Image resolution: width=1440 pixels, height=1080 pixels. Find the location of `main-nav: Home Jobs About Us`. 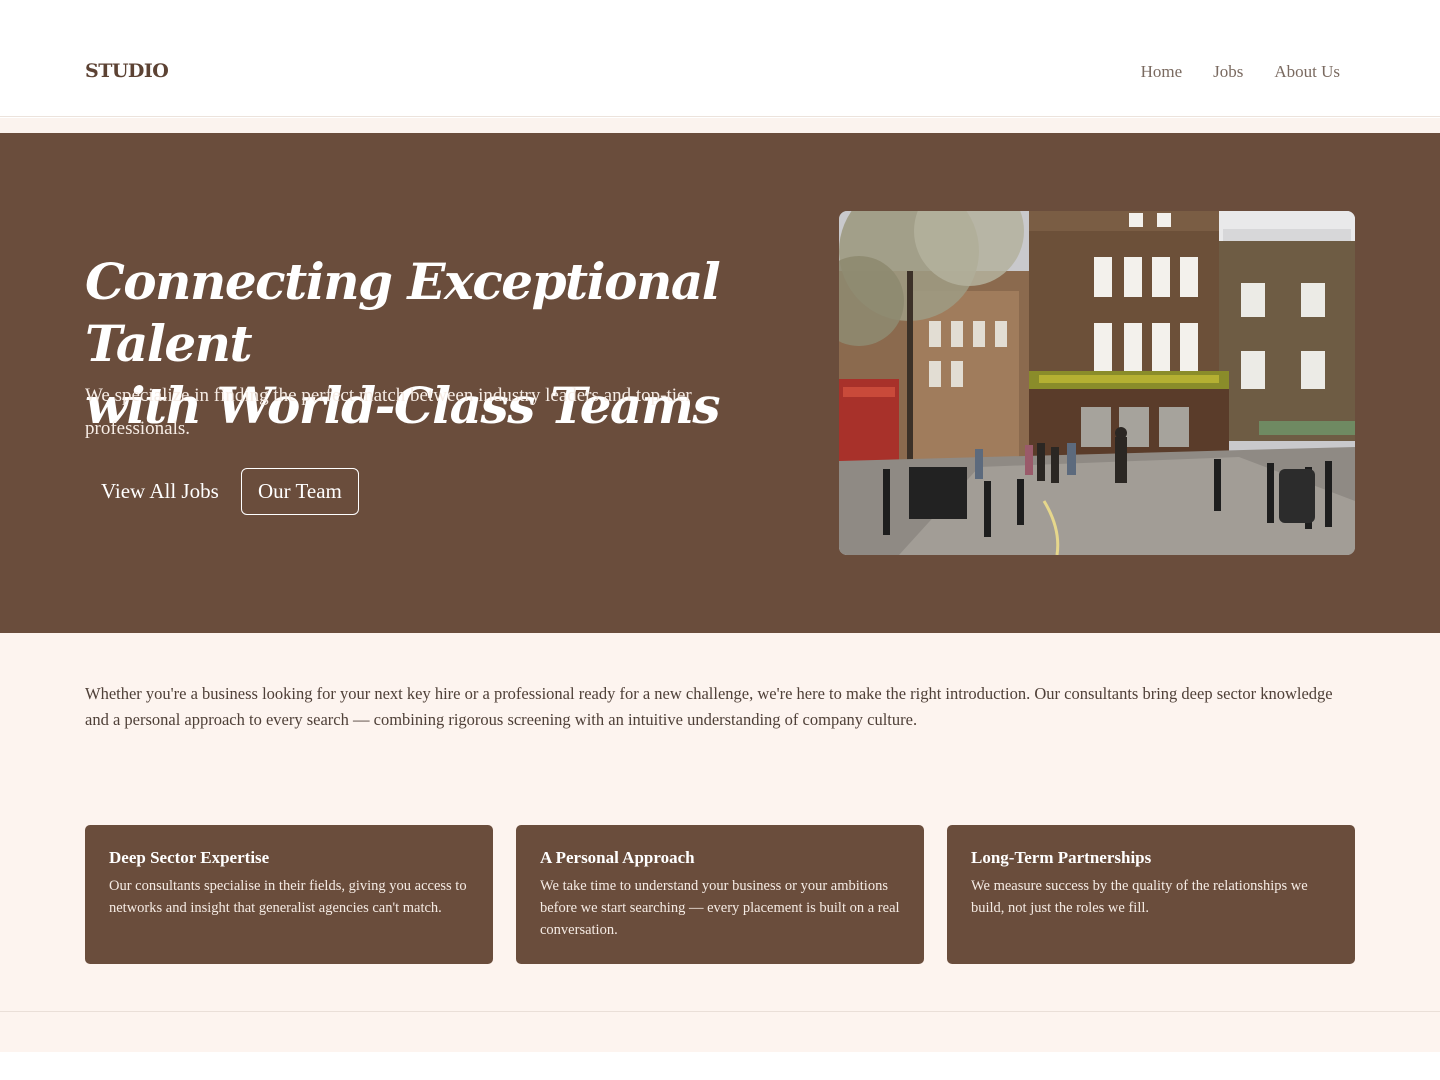

main-nav: Home Jobs About Us is located at coordinates (1240, 72).